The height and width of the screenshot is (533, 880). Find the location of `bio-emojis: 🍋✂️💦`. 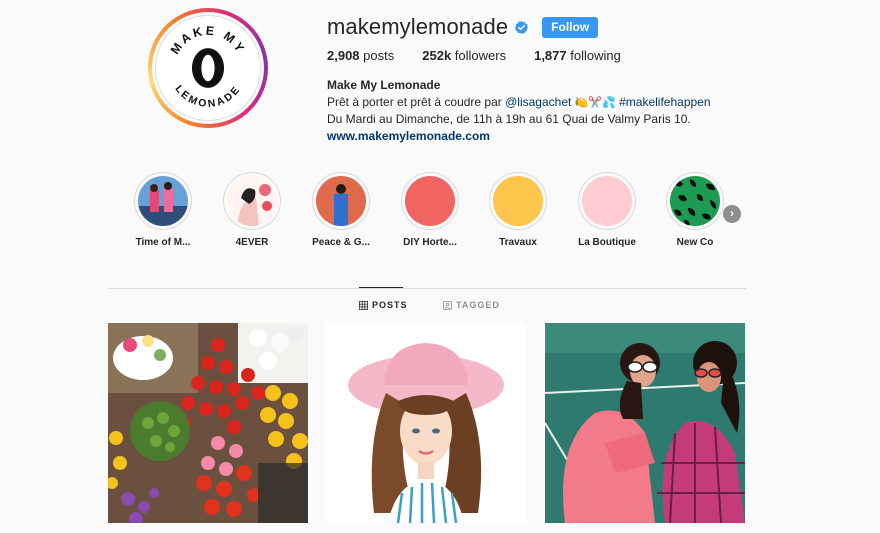

bio-emojis: 🍋✂️💦 is located at coordinates (595, 102).